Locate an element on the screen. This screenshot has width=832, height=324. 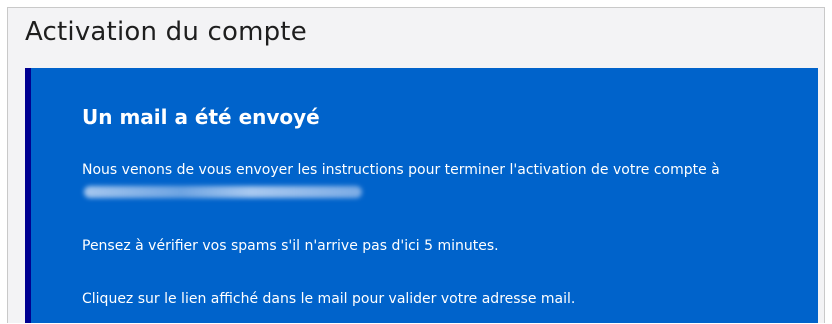
notice-title: Un mail a été envoyé is located at coordinates (201, 117).